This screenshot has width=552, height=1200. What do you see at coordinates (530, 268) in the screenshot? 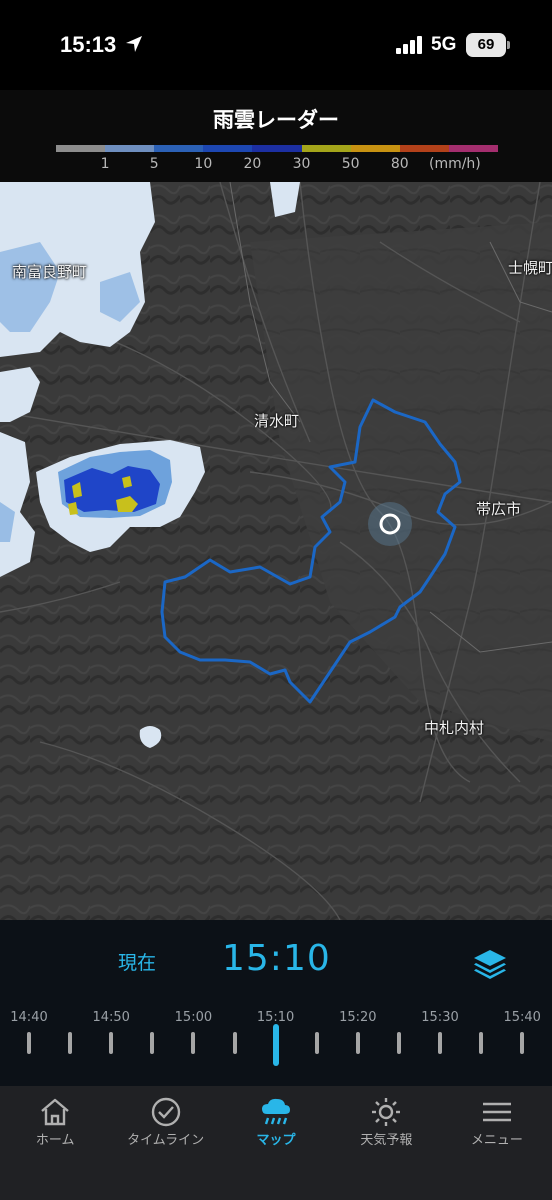
I see `place-label-shihoro: 士幌町` at bounding box center [530, 268].